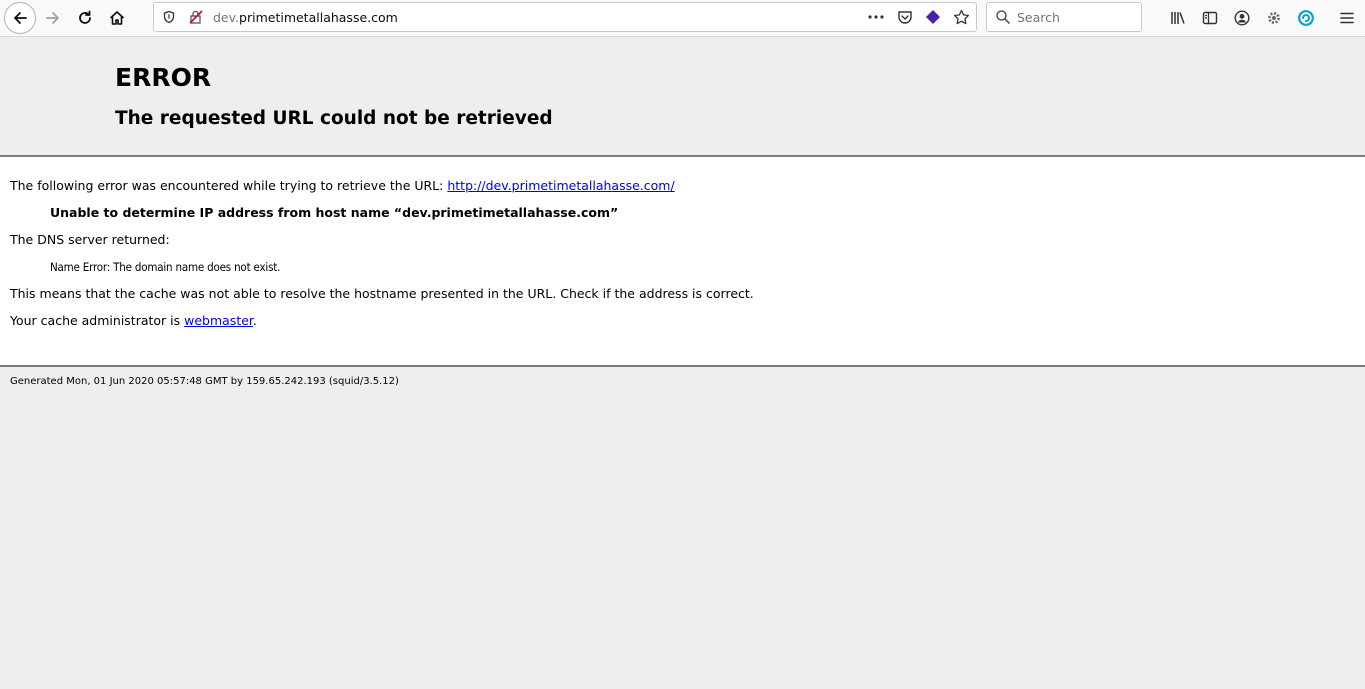 The width and height of the screenshot is (1365, 689). I want to click on home-button, so click(117, 18).